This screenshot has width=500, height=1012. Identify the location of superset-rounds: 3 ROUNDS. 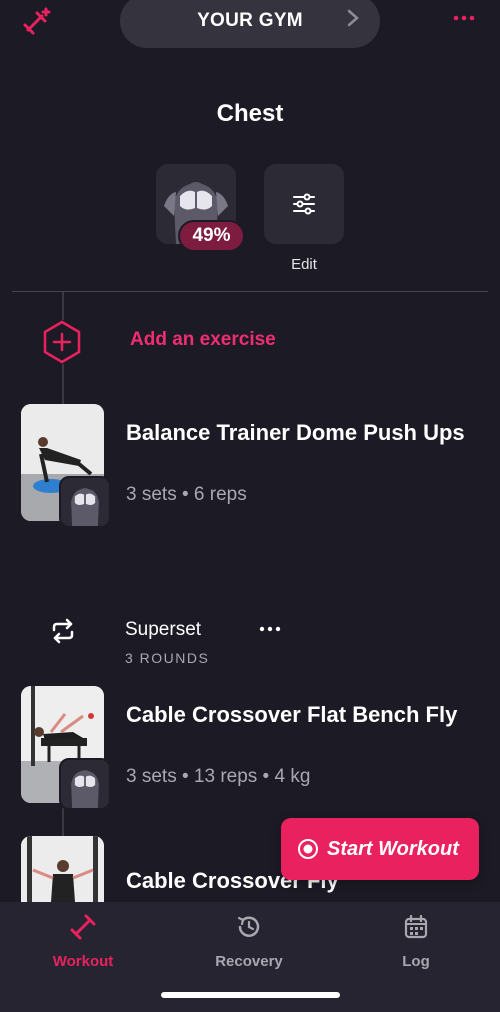
(167, 658).